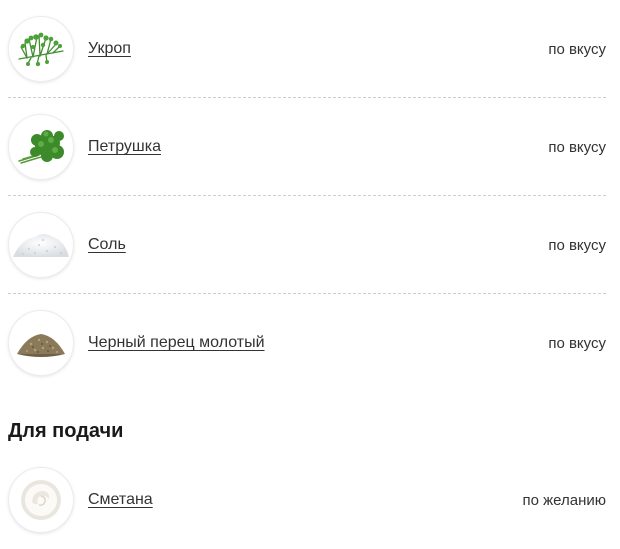  Describe the element at coordinates (124, 147) in the screenshot. I see `ingredient-link: Петрушка` at that location.